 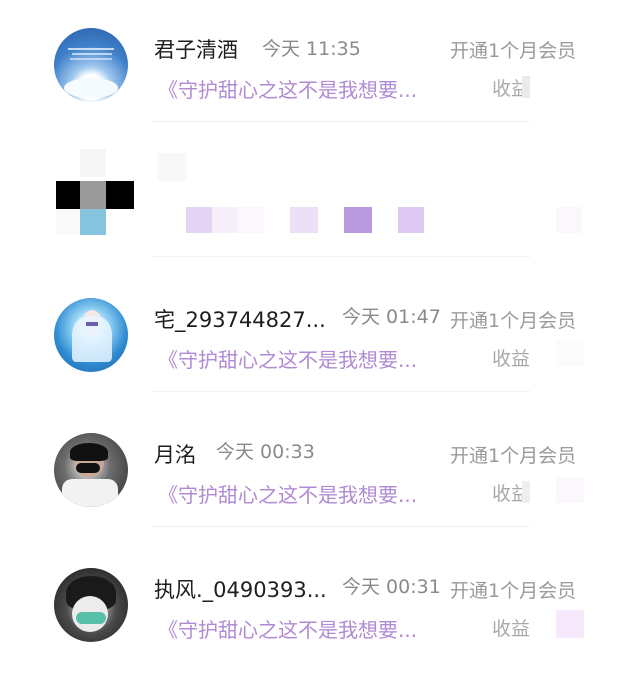 What do you see at coordinates (196, 50) in the screenshot?
I see `user-name: 君子清酒` at bounding box center [196, 50].